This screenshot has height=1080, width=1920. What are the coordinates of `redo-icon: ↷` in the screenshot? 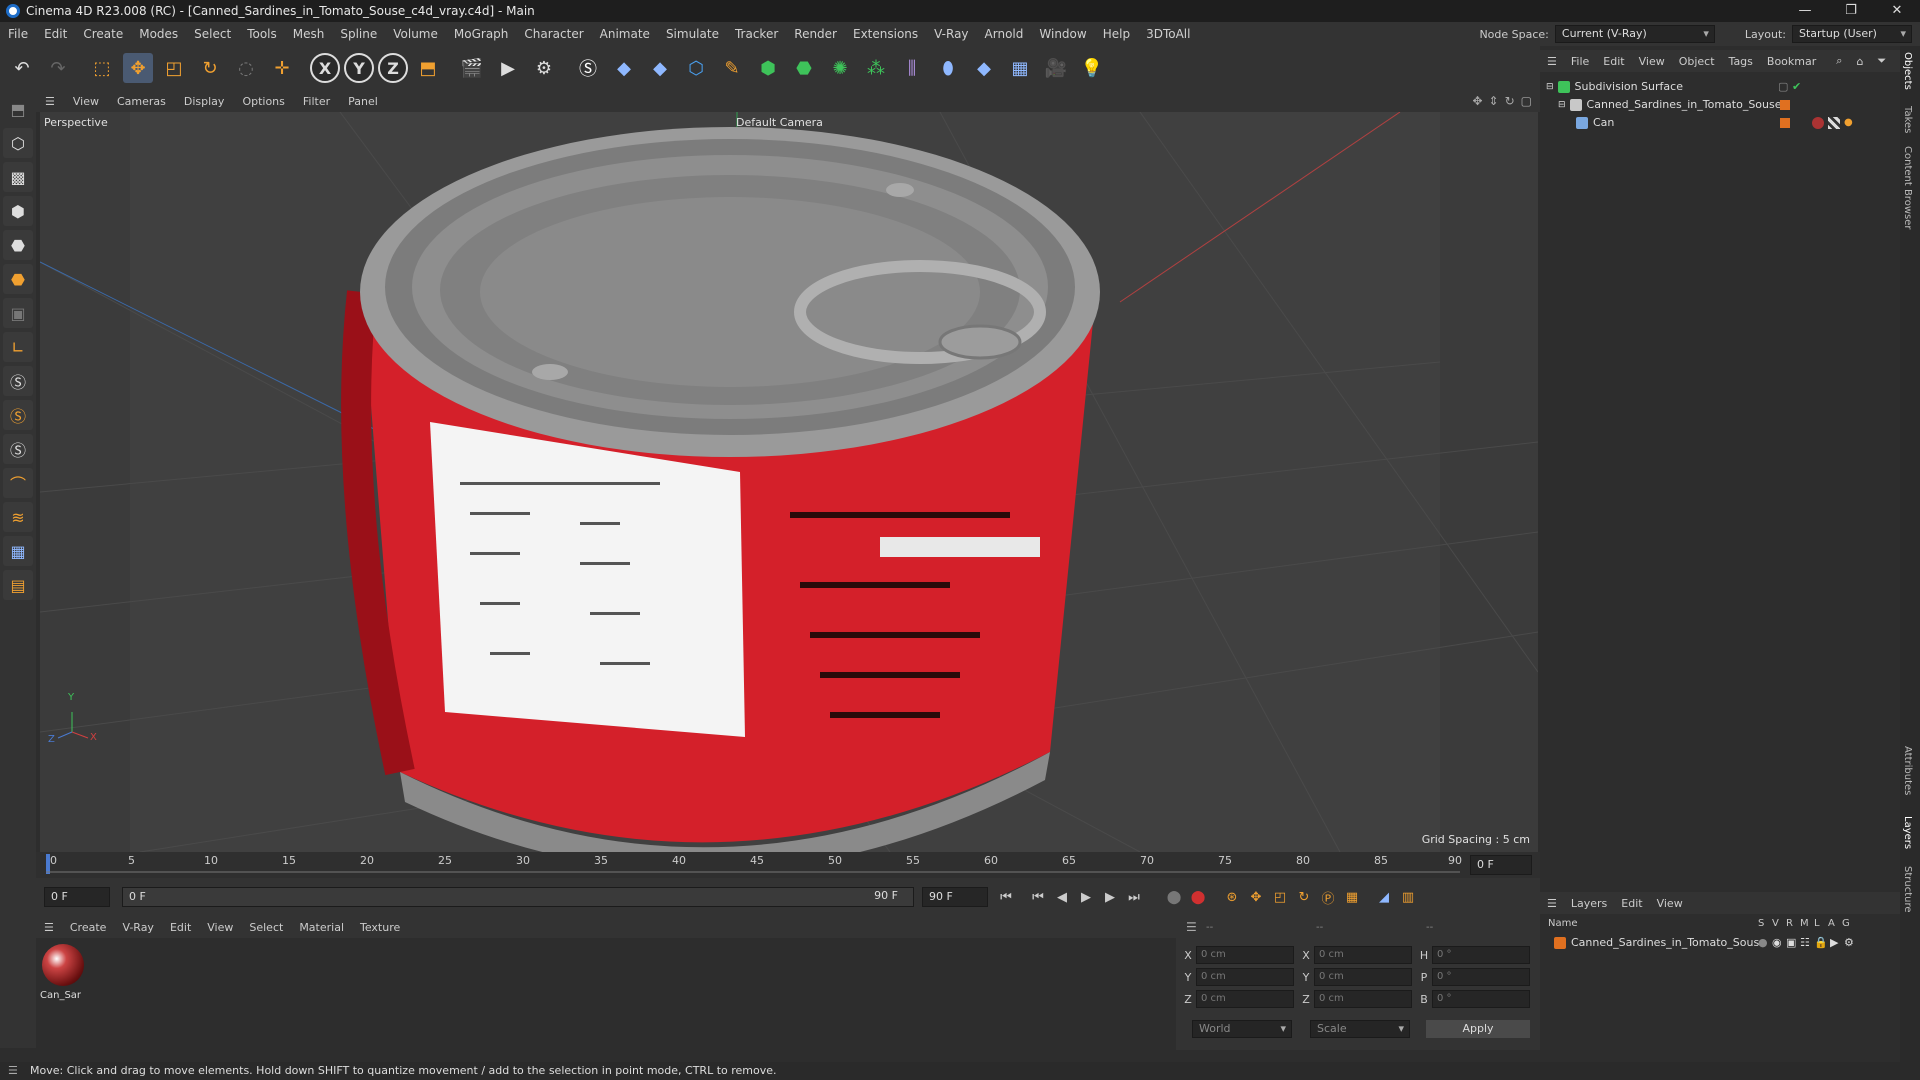 It's located at (58, 68).